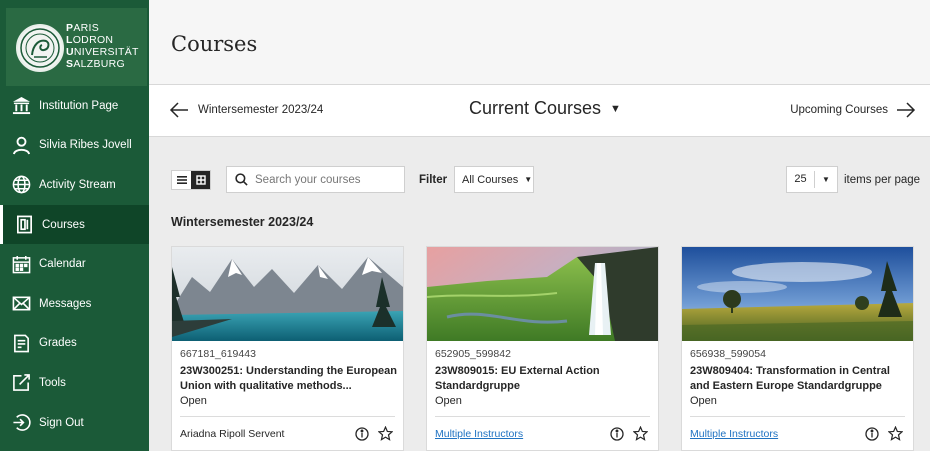 This screenshot has height=451, width=930. Describe the element at coordinates (21, 423) in the screenshot. I see `sign-out-icon` at that location.